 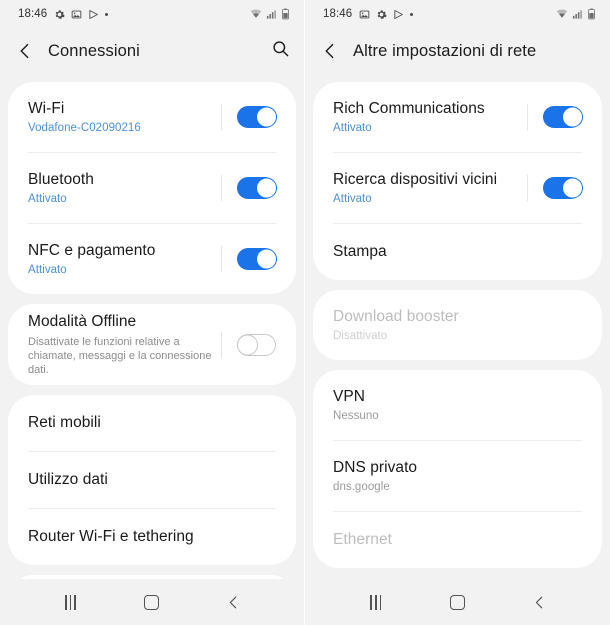 I want to click on page-title: Altre impostazioni di rete, so click(x=445, y=50).